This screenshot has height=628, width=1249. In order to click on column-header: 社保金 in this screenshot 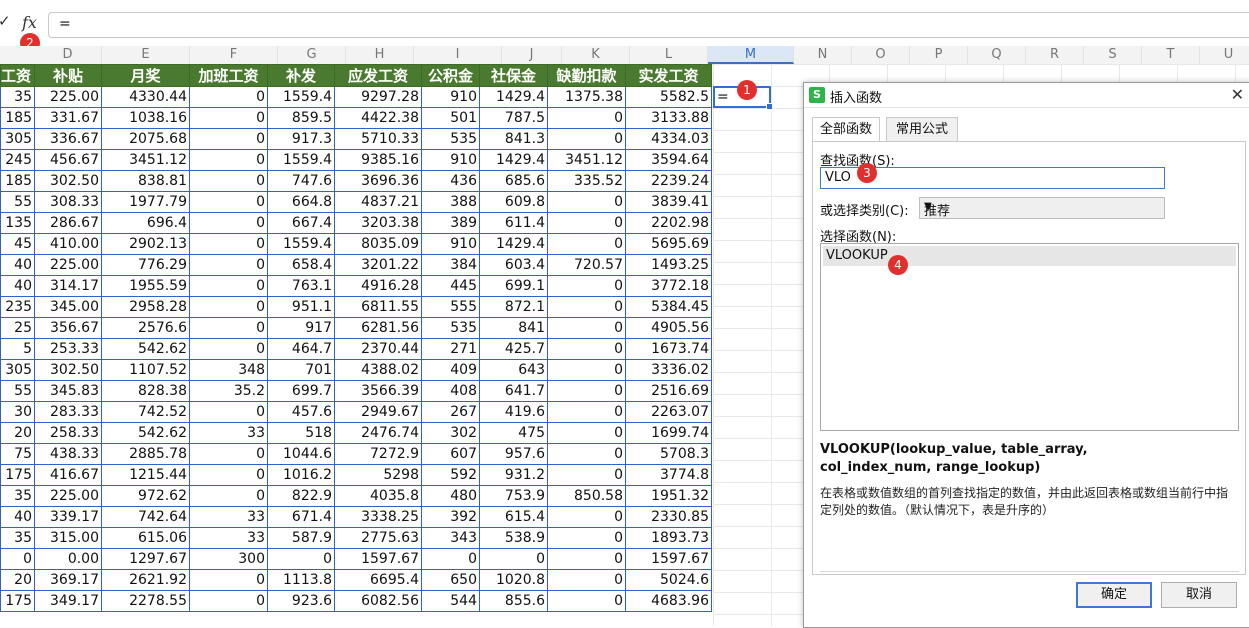, I will do `click(513, 75)`.